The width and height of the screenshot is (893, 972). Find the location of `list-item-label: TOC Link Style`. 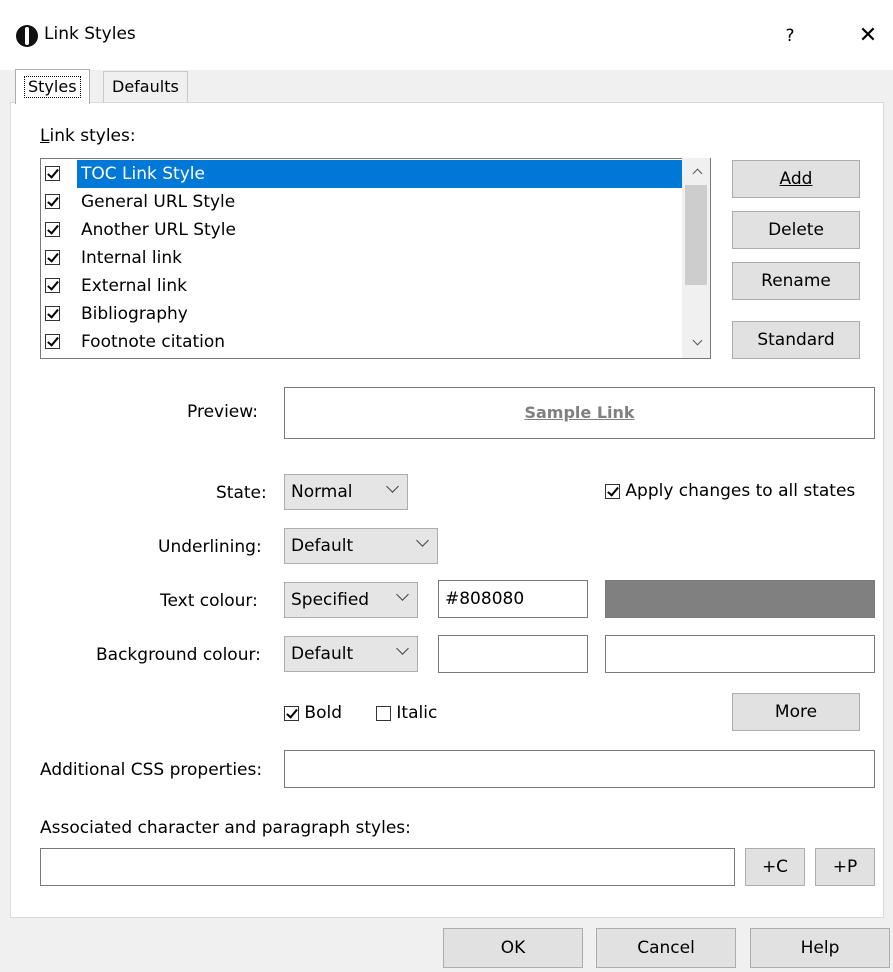

list-item-label: TOC Link Style is located at coordinates (381, 174).